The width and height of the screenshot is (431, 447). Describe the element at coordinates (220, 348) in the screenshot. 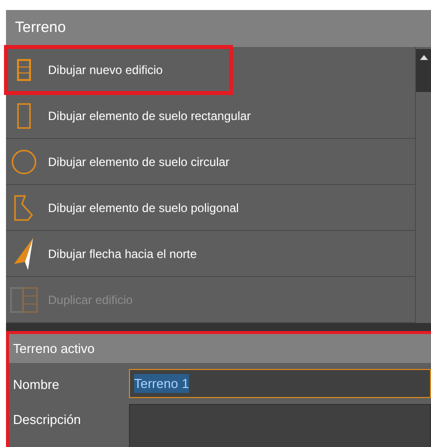

I see `section-header: Terreno activo` at that location.